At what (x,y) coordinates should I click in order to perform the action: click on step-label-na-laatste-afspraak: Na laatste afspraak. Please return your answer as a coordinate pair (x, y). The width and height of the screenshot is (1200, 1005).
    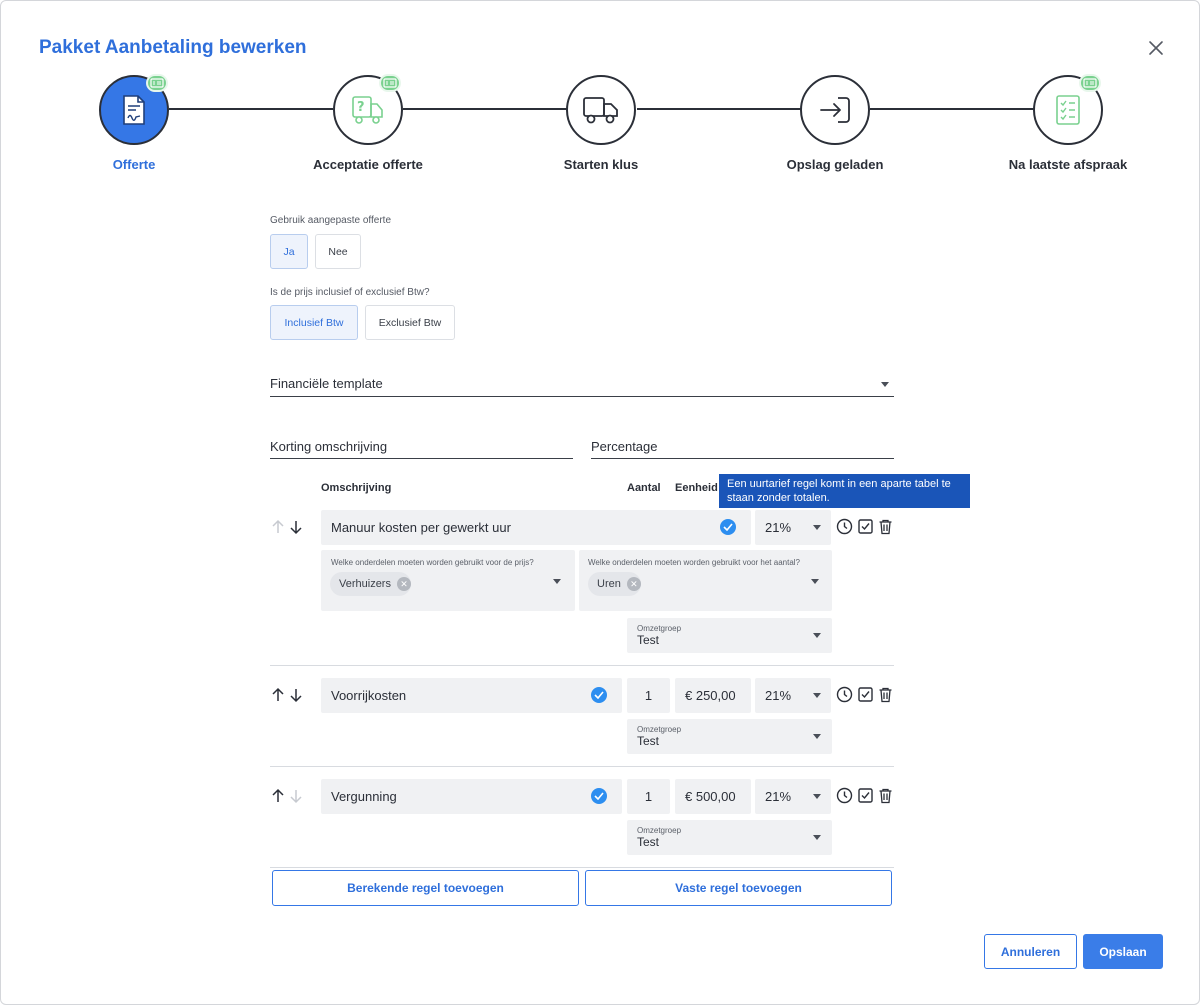
    Looking at the image, I should click on (1068, 164).